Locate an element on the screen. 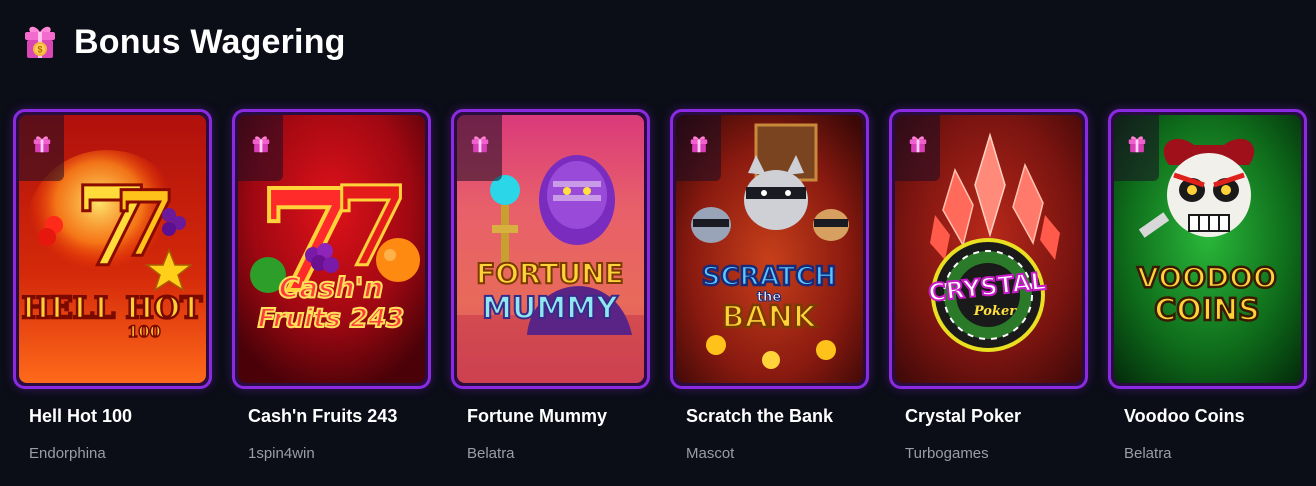 Image resolution: width=1316 pixels, height=486 pixels. gift-coin-icon: $ is located at coordinates (40, 42).